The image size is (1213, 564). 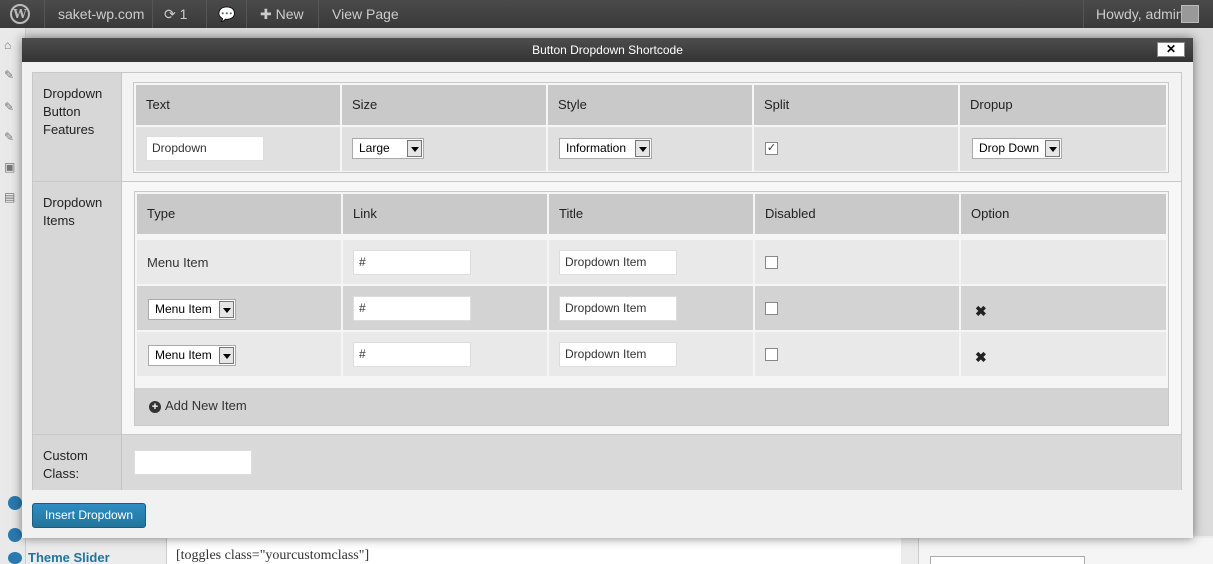 What do you see at coordinates (226, 14) in the screenshot?
I see `comments-icon: 💬` at bounding box center [226, 14].